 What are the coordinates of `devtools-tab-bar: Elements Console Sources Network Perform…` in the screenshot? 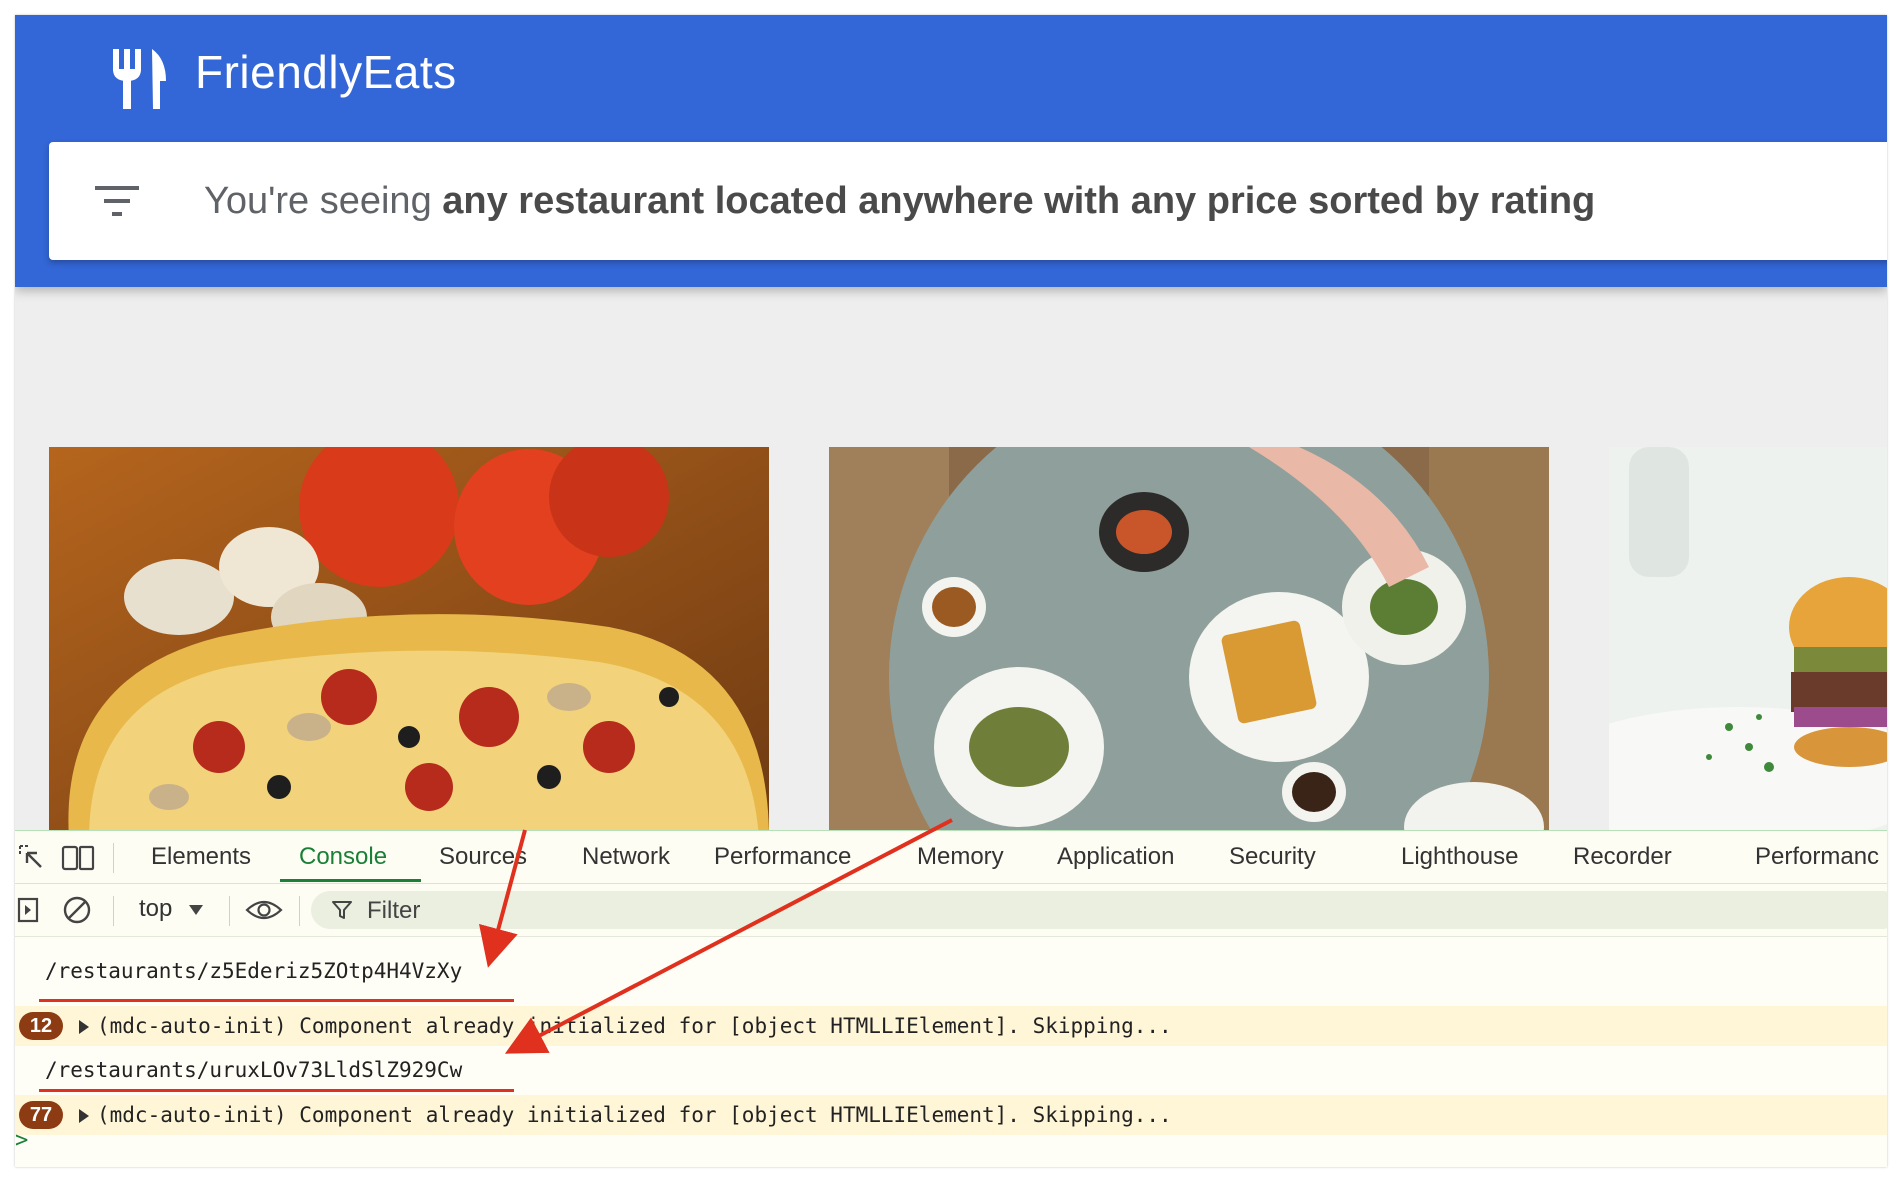 It's located at (951, 857).